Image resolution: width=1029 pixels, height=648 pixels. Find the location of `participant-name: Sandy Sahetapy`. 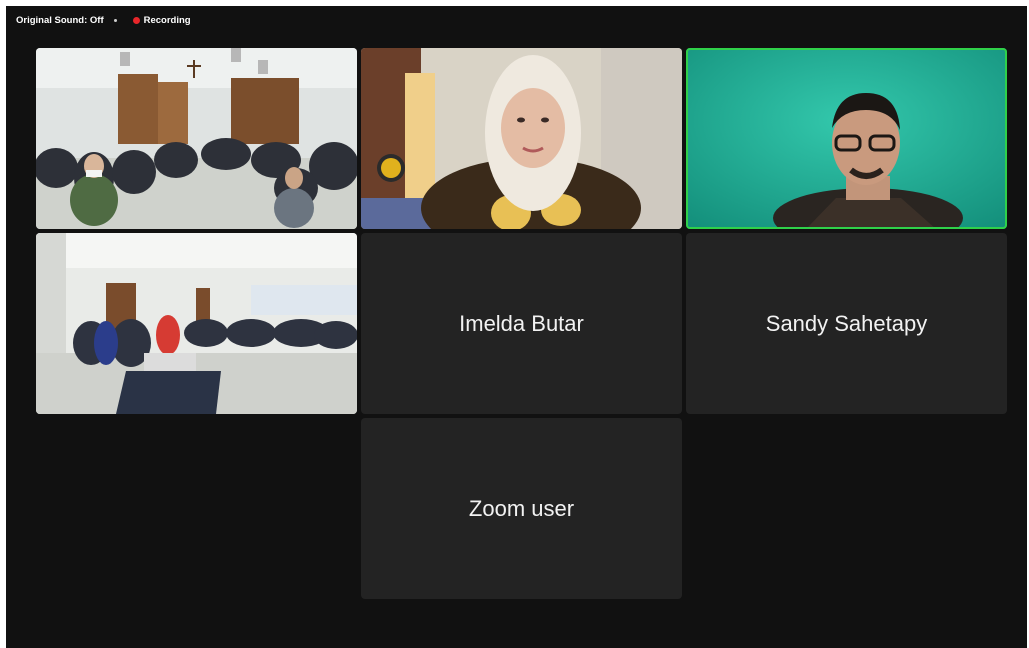

participant-name: Sandy Sahetapy is located at coordinates (846, 323).